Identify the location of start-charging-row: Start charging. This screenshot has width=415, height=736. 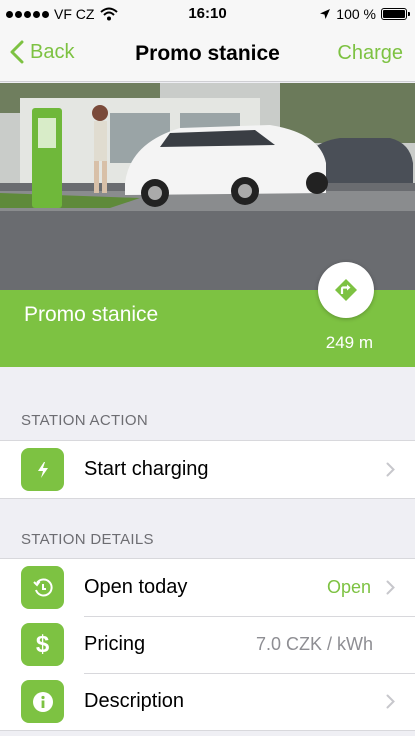
(207, 469).